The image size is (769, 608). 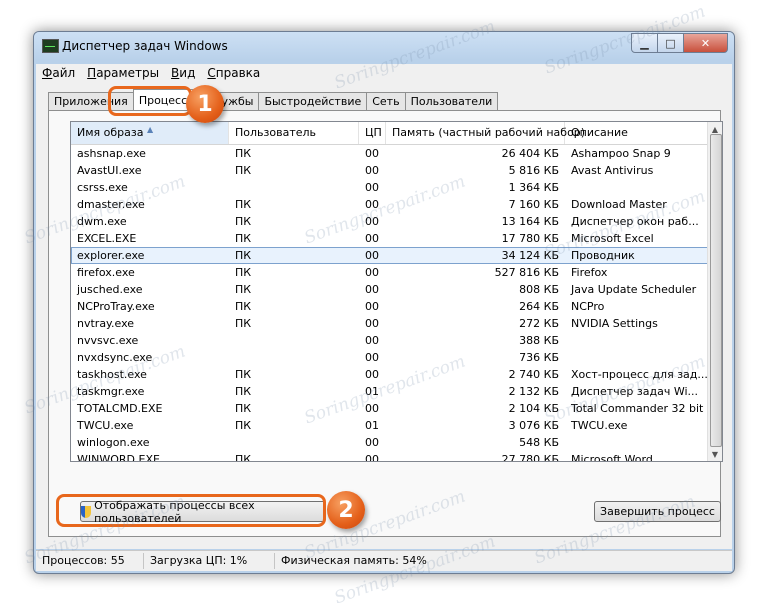 I want to click on table-row: TWCU.exe ПК 01 3 076 КБ TWCU.exe, so click(x=389, y=425).